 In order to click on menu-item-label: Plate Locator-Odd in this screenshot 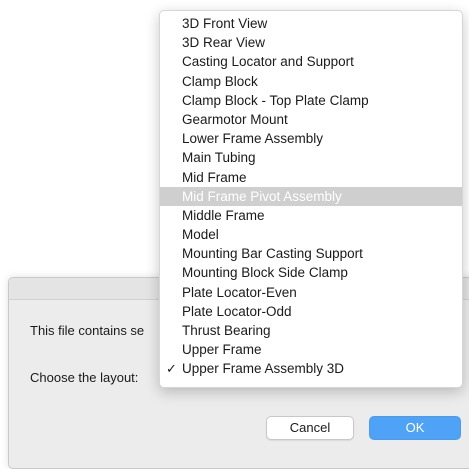, I will do `click(237, 311)`.